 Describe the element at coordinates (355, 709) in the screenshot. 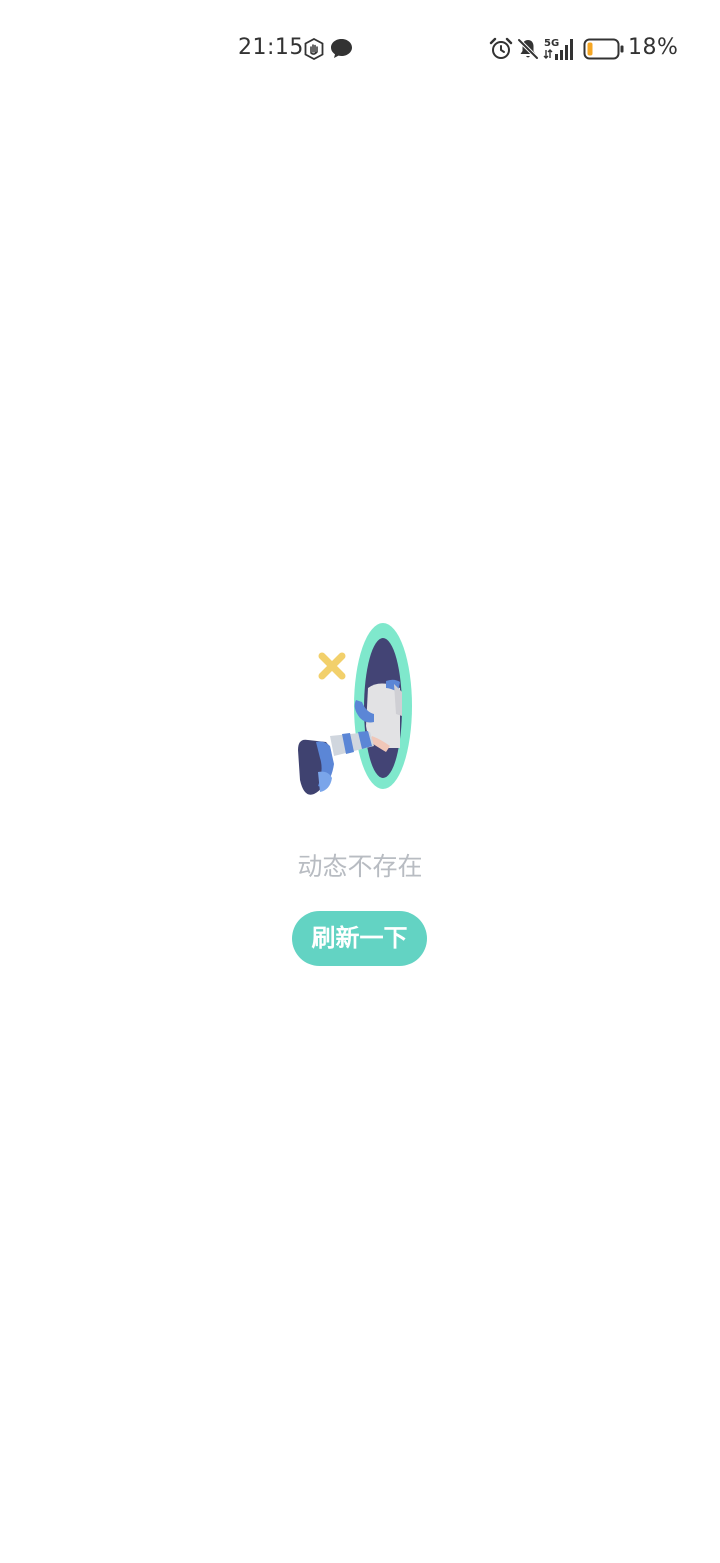

I see `portal-legs-illustration` at that location.